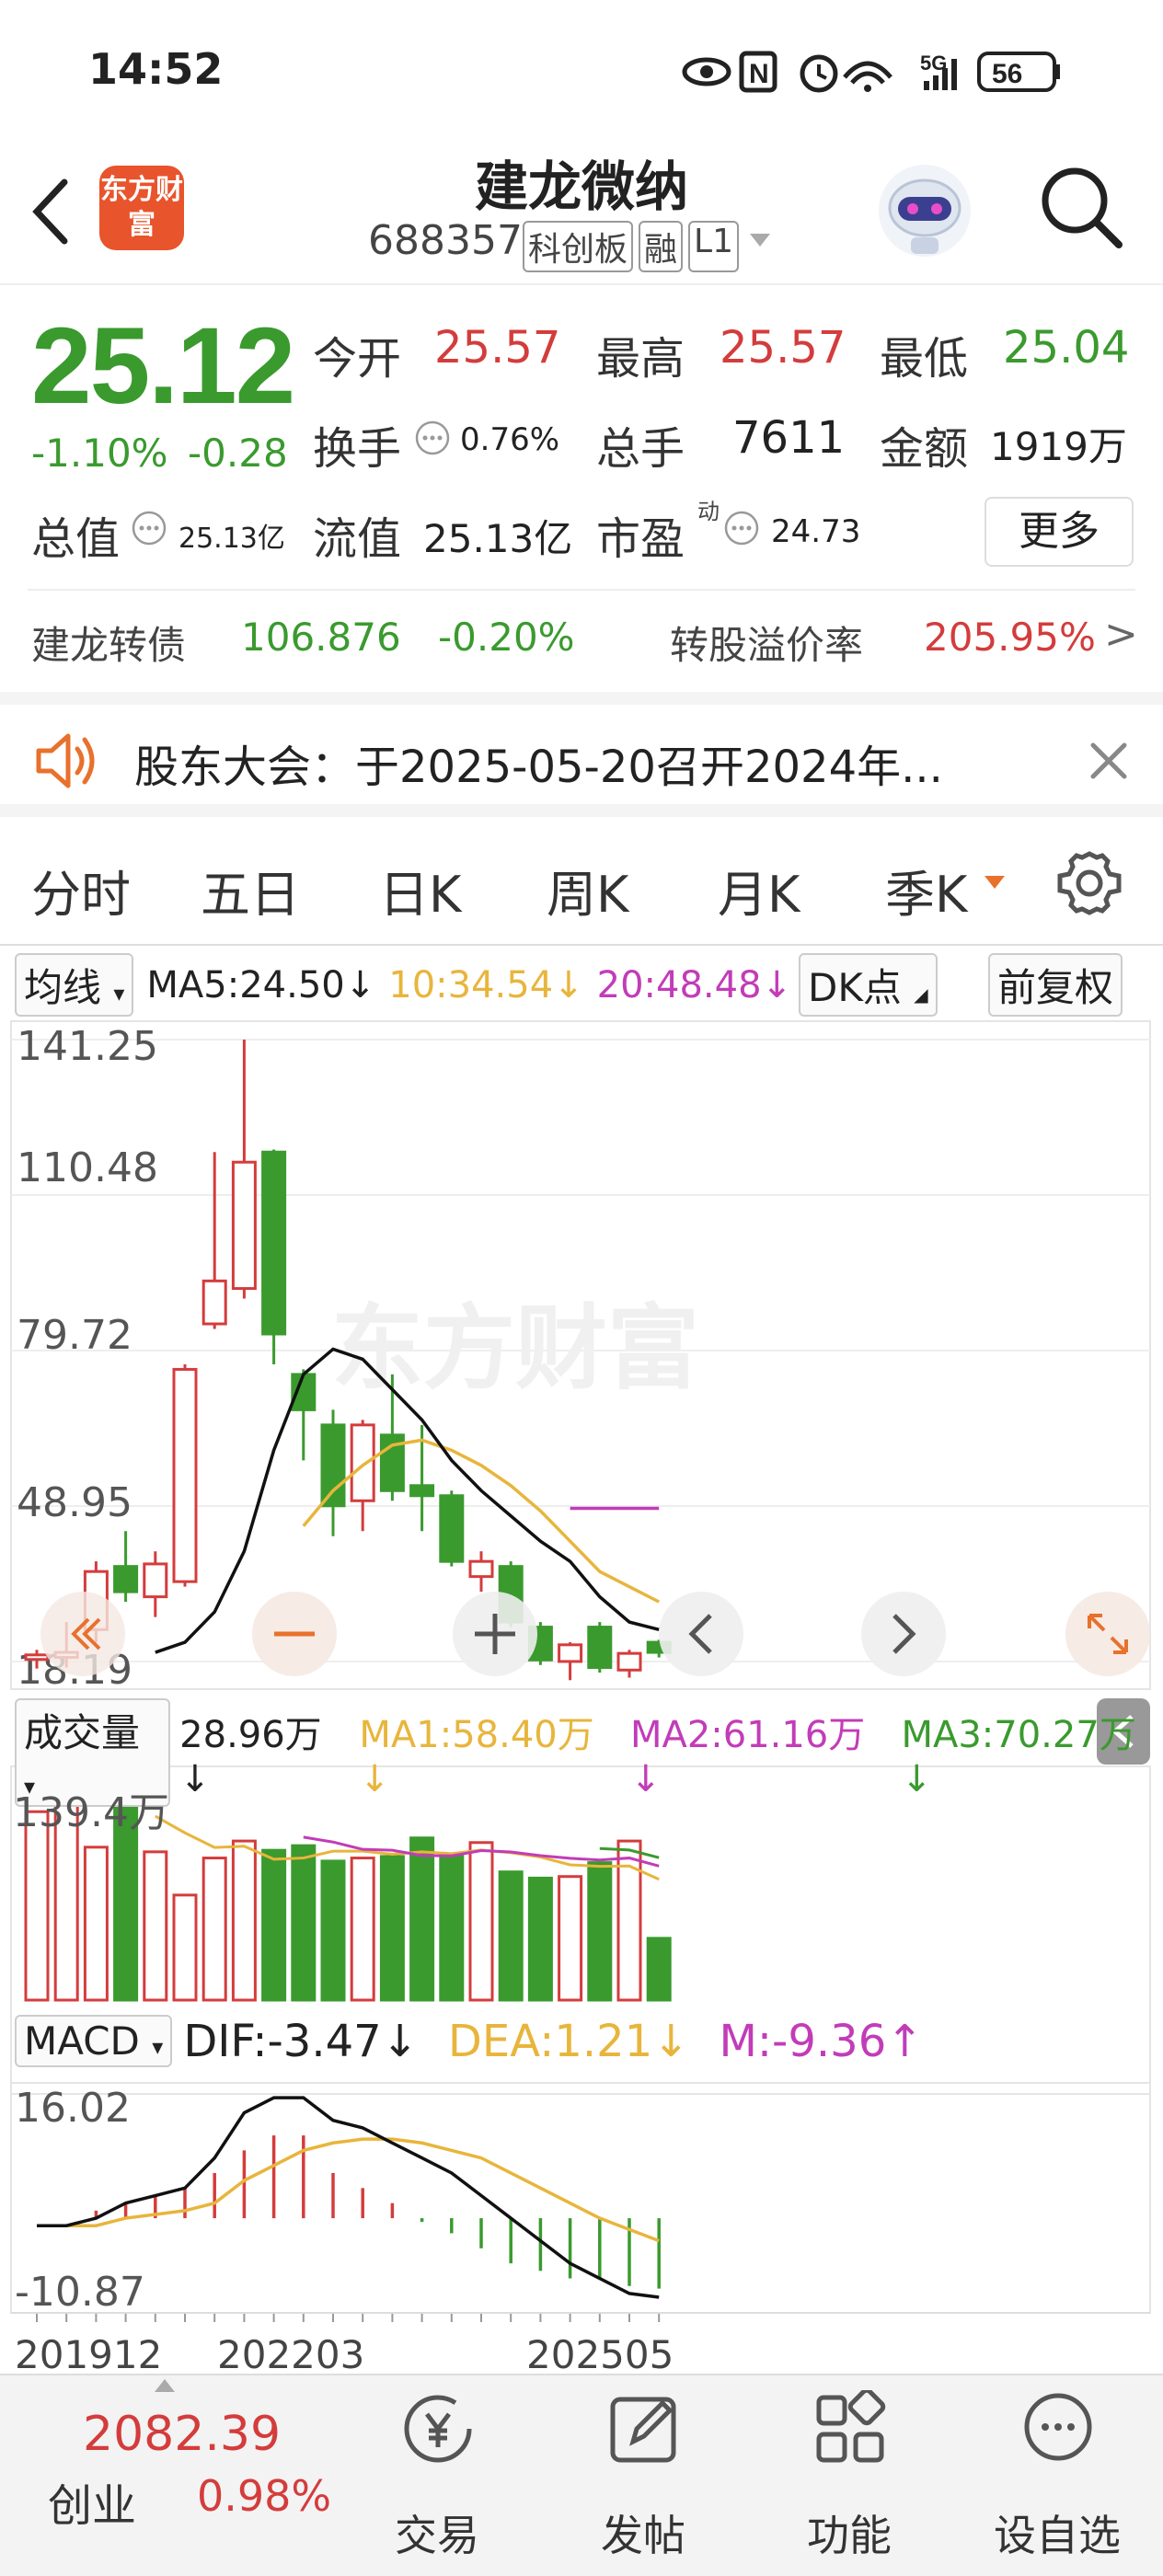 The height and width of the screenshot is (2576, 1163). Describe the element at coordinates (420, 890) in the screenshot. I see `tab-daily-k: 日K` at that location.